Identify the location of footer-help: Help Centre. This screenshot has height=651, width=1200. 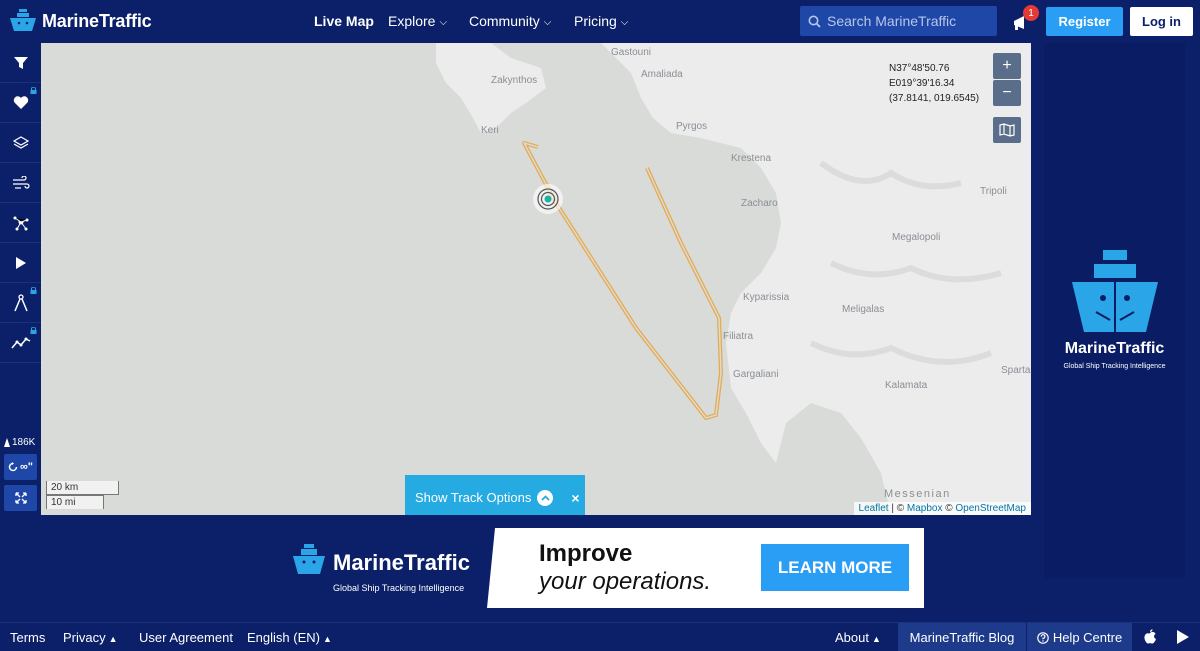
(1079, 637).